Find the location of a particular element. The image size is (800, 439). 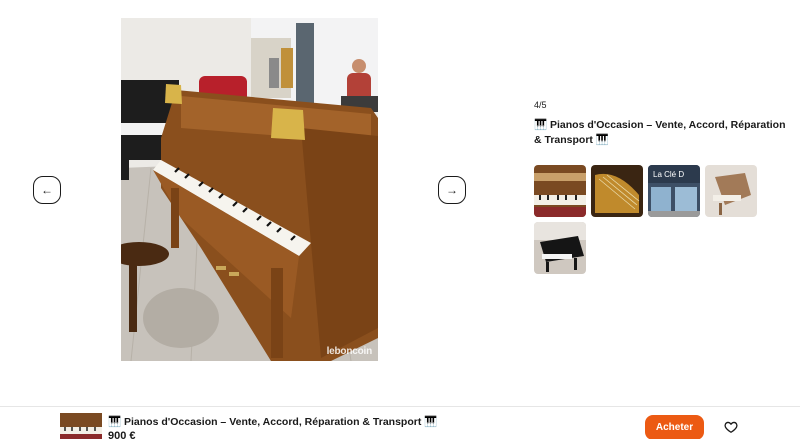

heart-icon is located at coordinates (731, 427).